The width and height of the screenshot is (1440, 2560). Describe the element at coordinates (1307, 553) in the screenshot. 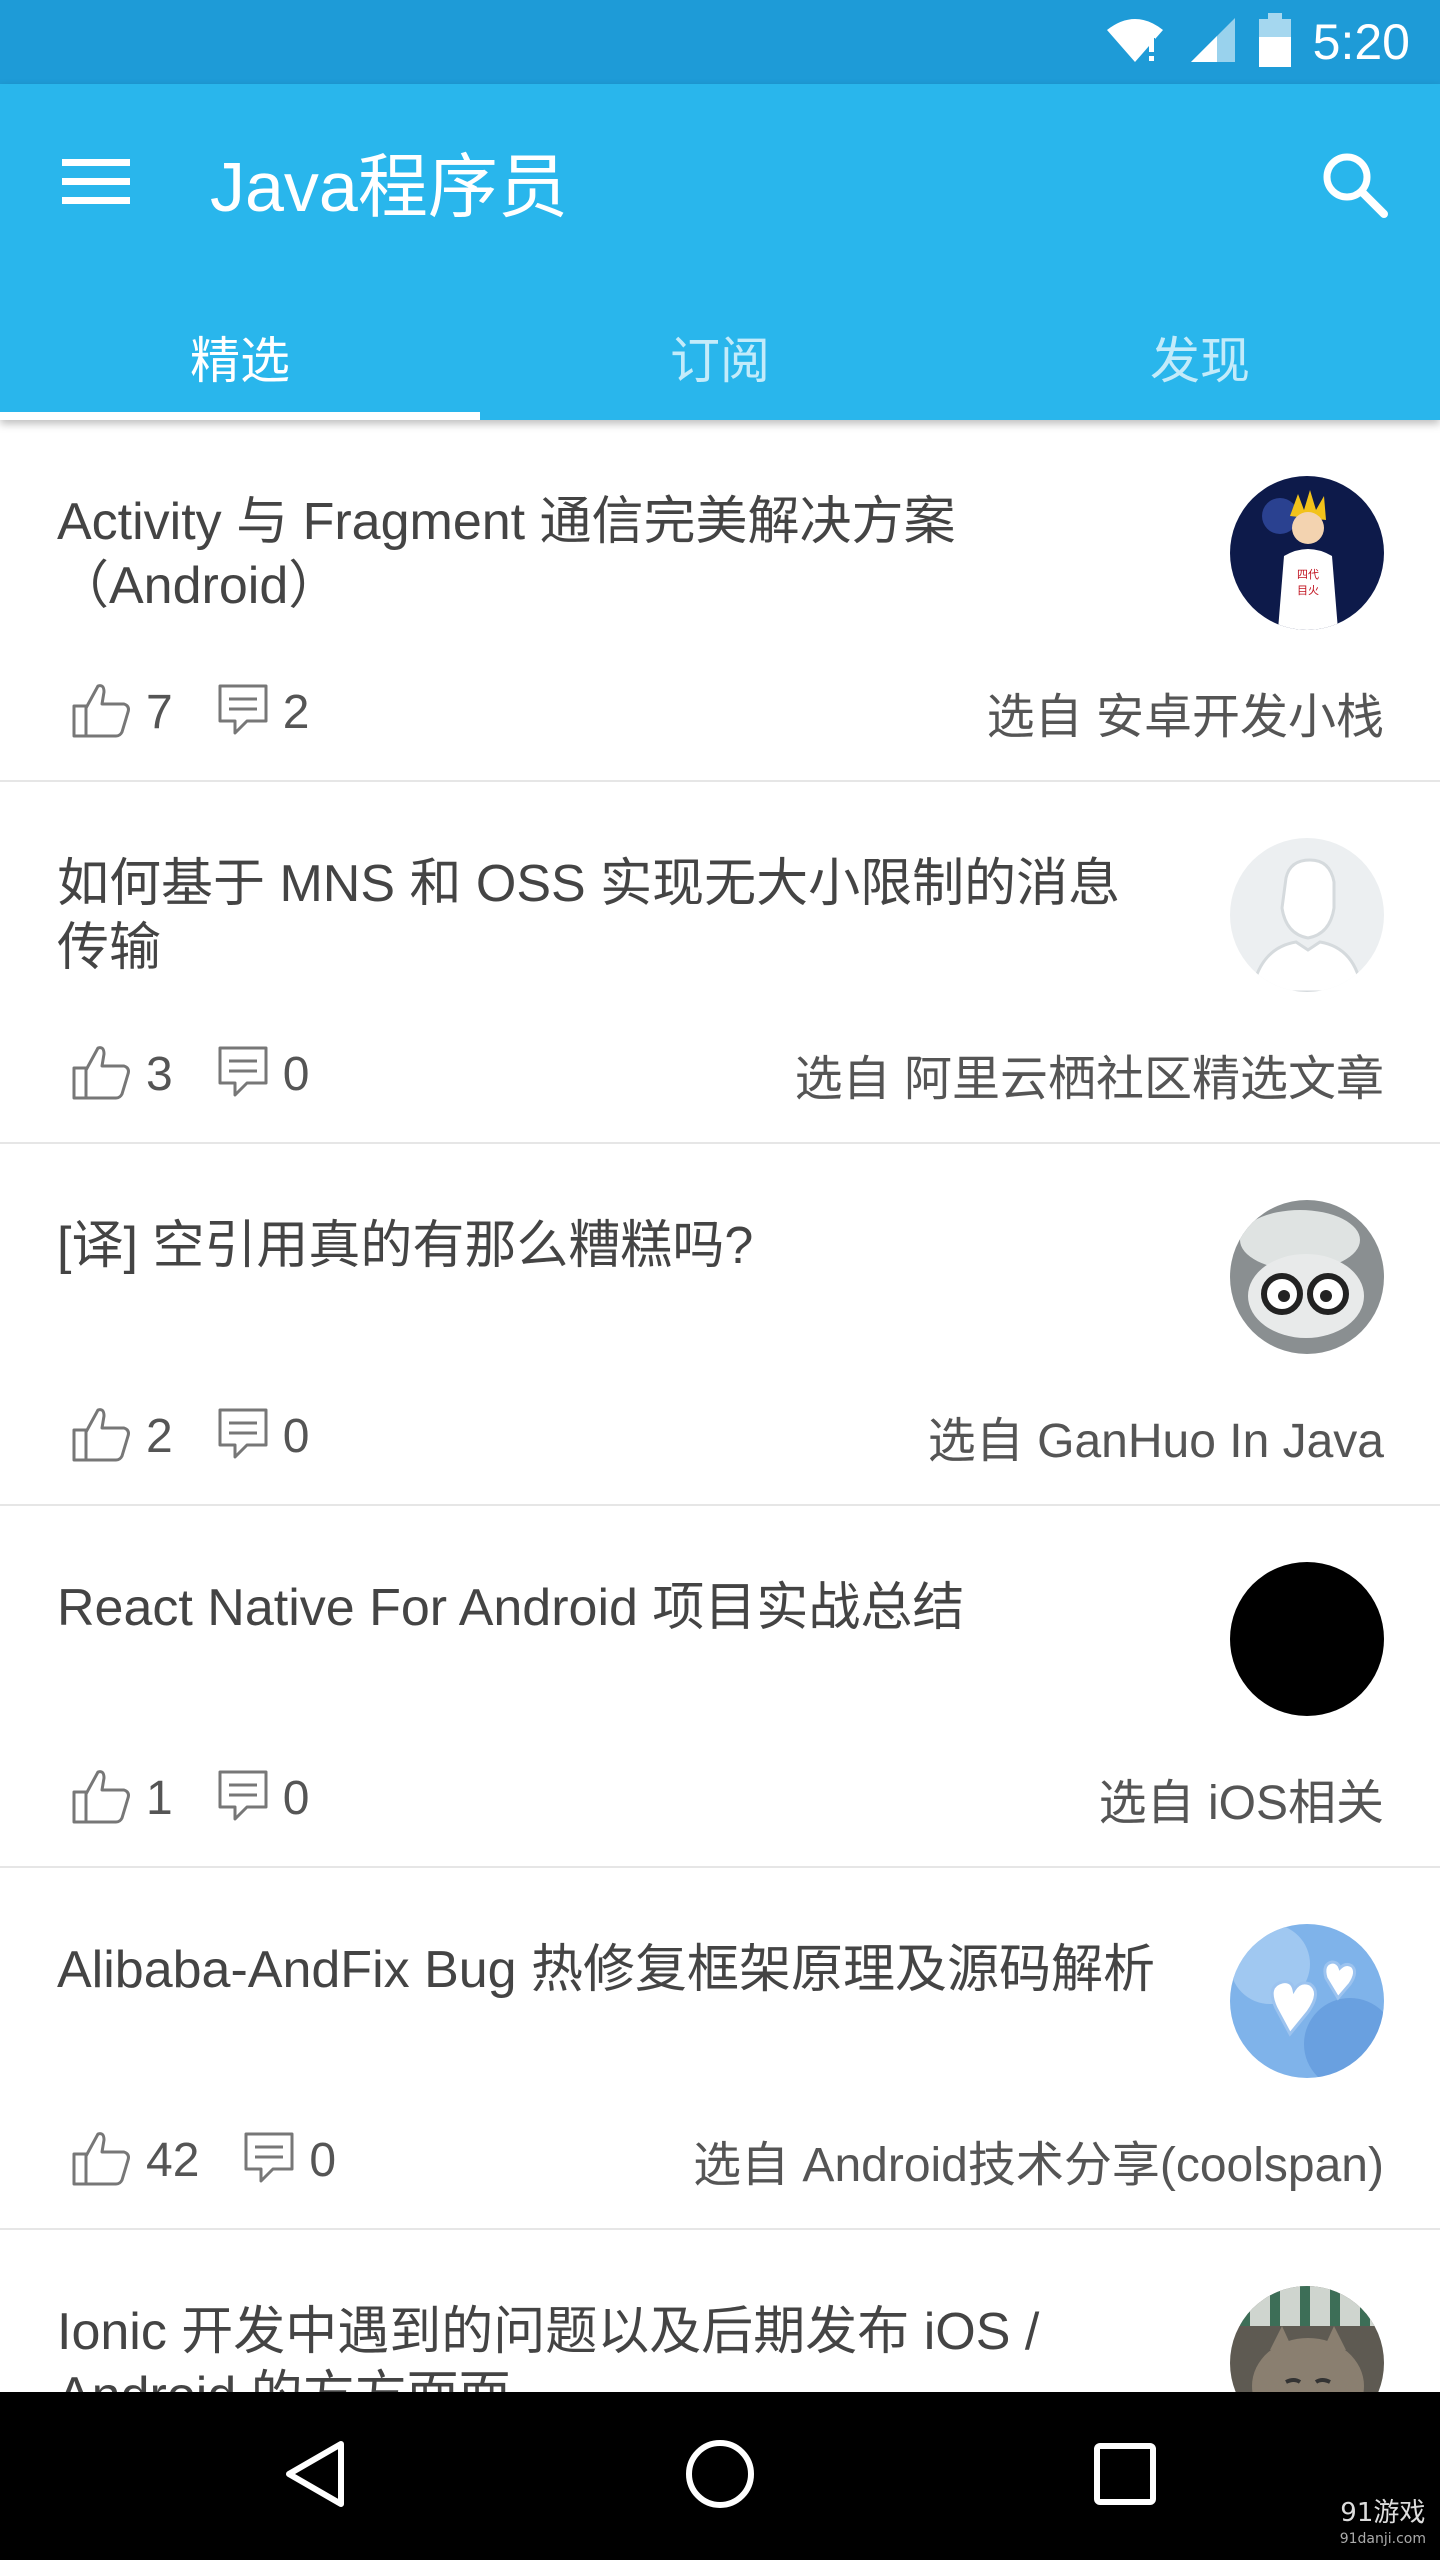

I see `author-avatar: 四代 目火` at that location.